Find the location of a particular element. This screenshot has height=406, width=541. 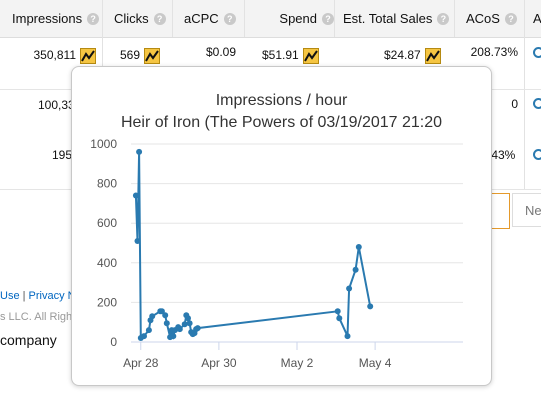

impressions-value: 350,811 is located at coordinates (55, 55).